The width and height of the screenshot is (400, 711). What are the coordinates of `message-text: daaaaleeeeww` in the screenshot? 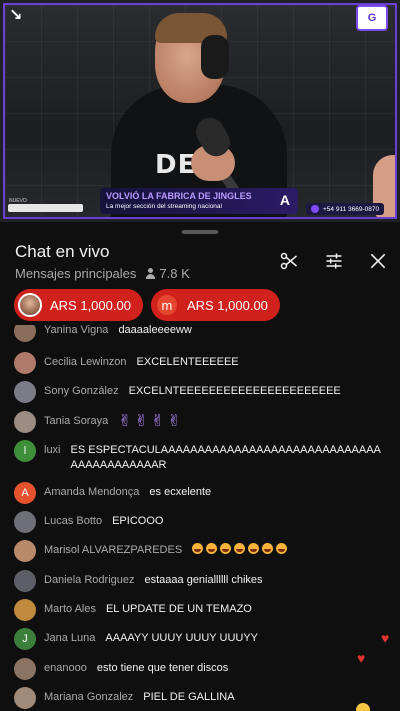 It's located at (155, 330).